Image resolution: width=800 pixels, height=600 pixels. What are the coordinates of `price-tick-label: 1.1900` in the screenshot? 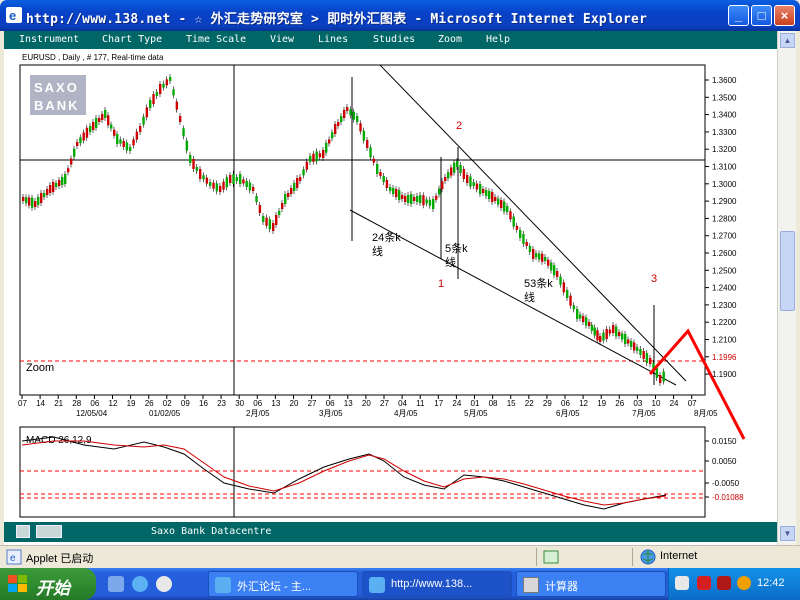 It's located at (724, 374).